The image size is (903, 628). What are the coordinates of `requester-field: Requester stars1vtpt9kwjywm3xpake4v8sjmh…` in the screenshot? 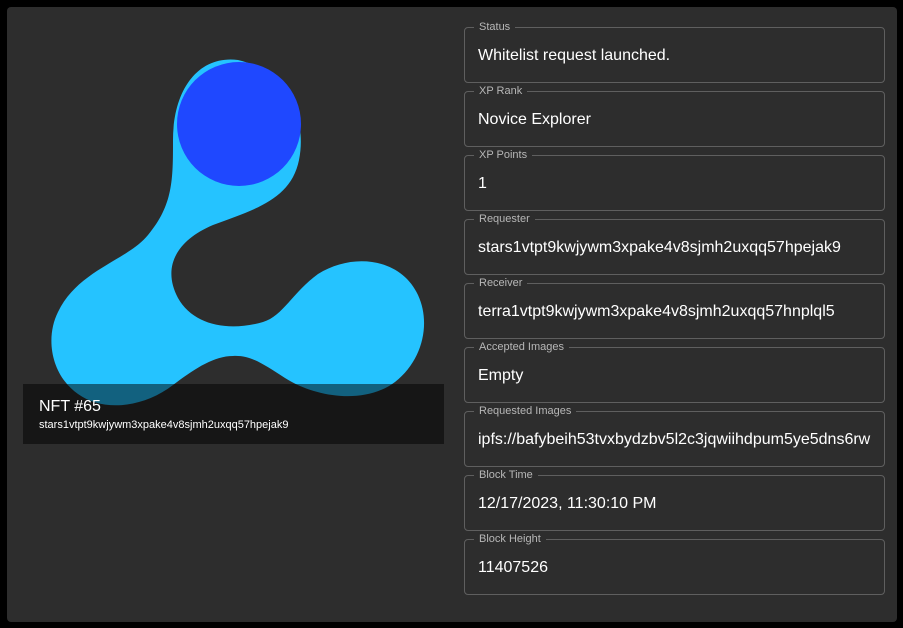 It's located at (674, 243).